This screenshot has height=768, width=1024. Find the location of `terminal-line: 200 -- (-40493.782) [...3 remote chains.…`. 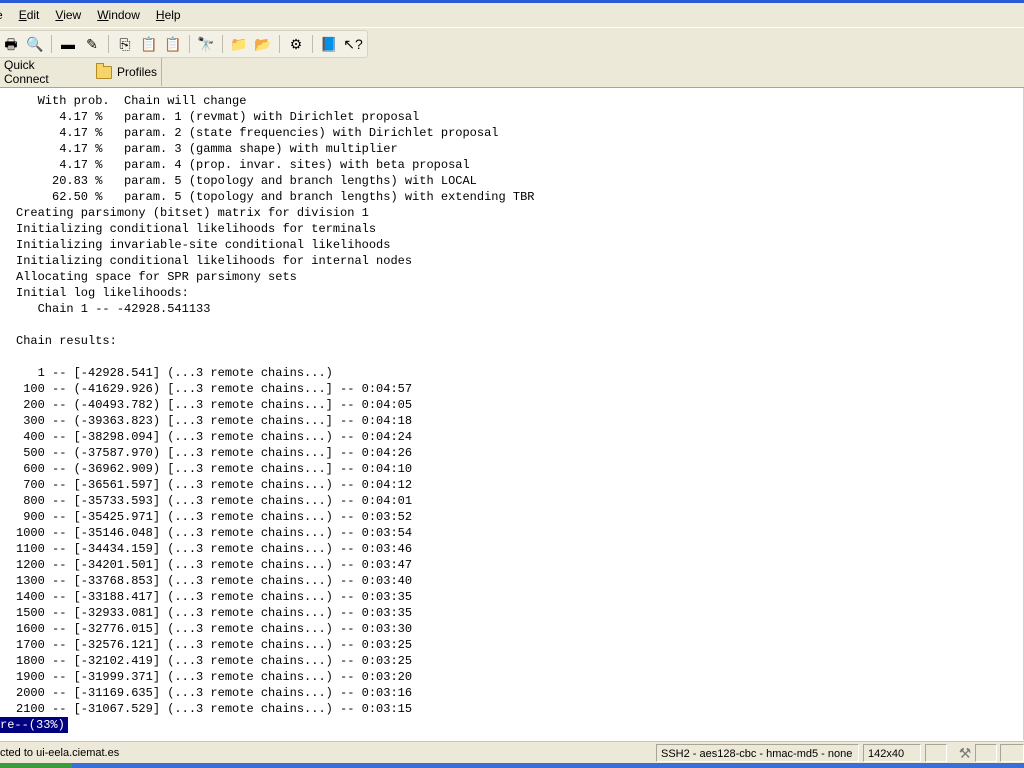

terminal-line: 200 -- (-40493.782) [...3 remote chains.… is located at coordinates (214, 405).